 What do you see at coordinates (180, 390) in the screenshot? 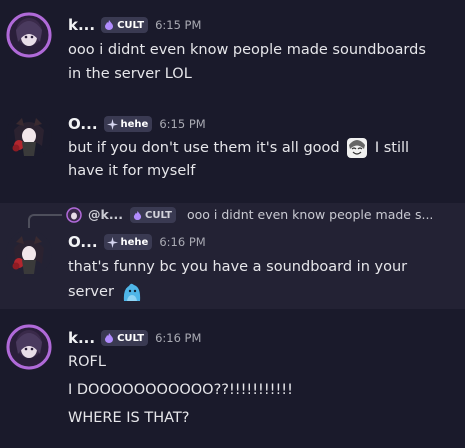
I see `message-text: I DOOOOOOOOOOO??!!!!!!!!!!!` at bounding box center [180, 390].